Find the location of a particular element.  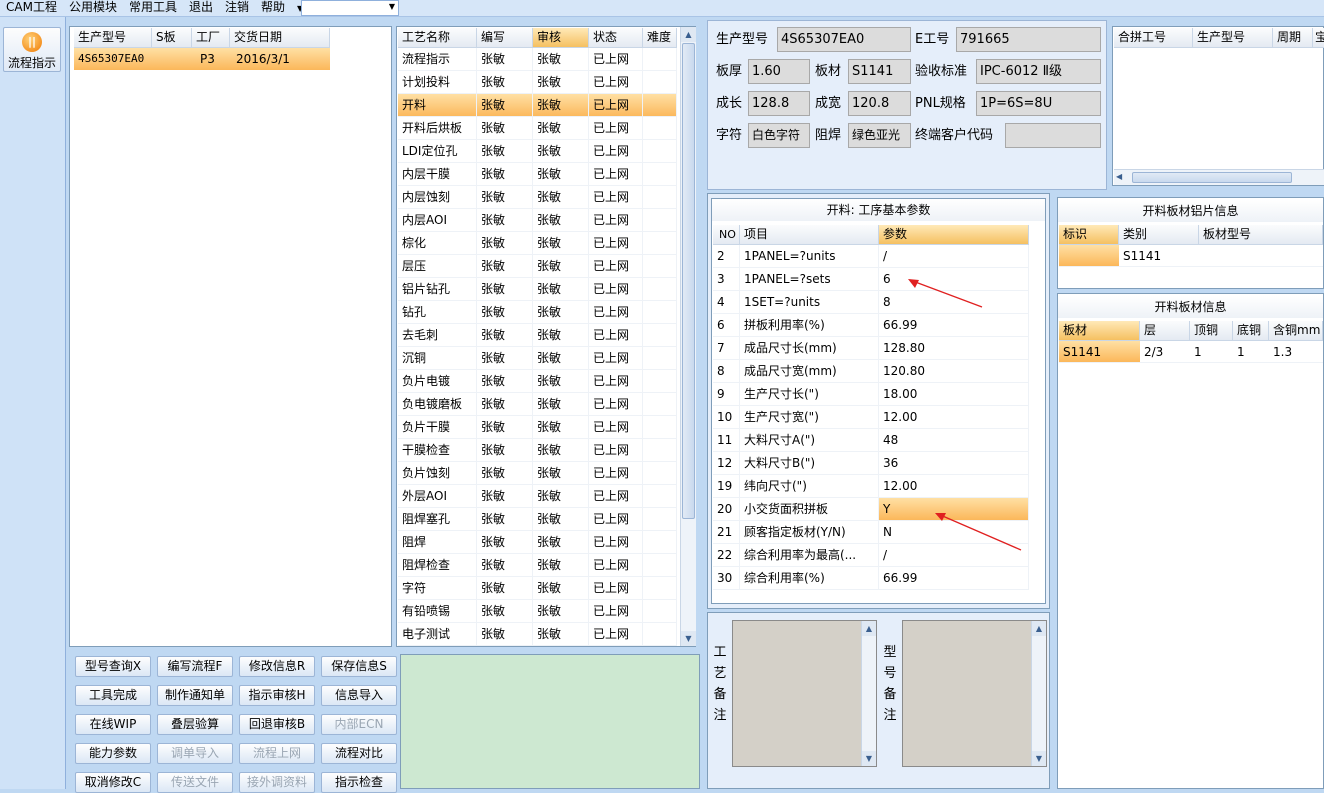

action-button: 指示检查 is located at coordinates (359, 782).